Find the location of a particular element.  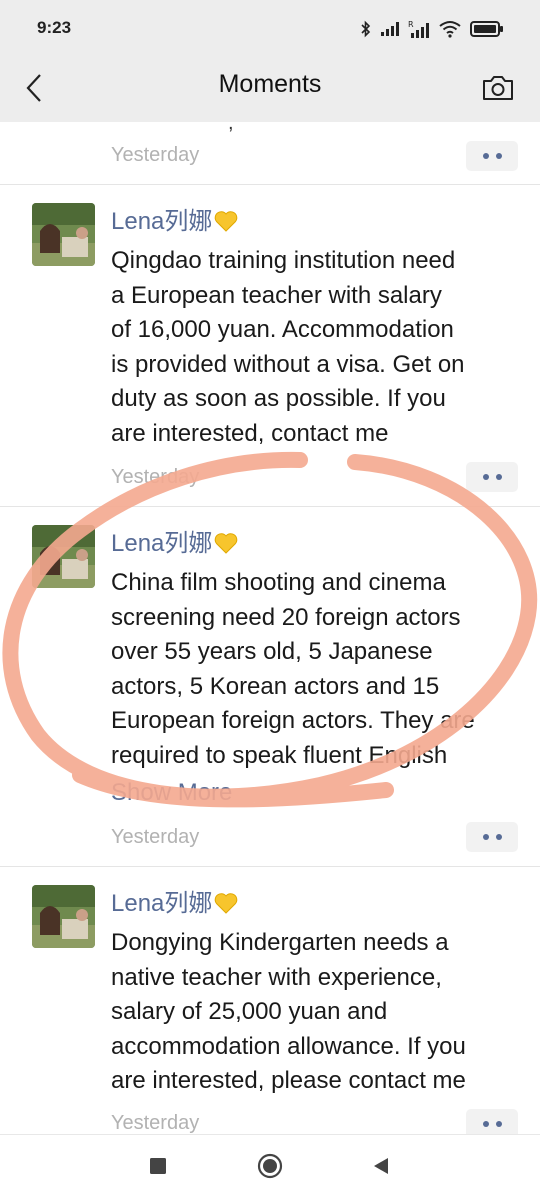

post-text-line: European foreign actors. They are is located at coordinates (293, 720).